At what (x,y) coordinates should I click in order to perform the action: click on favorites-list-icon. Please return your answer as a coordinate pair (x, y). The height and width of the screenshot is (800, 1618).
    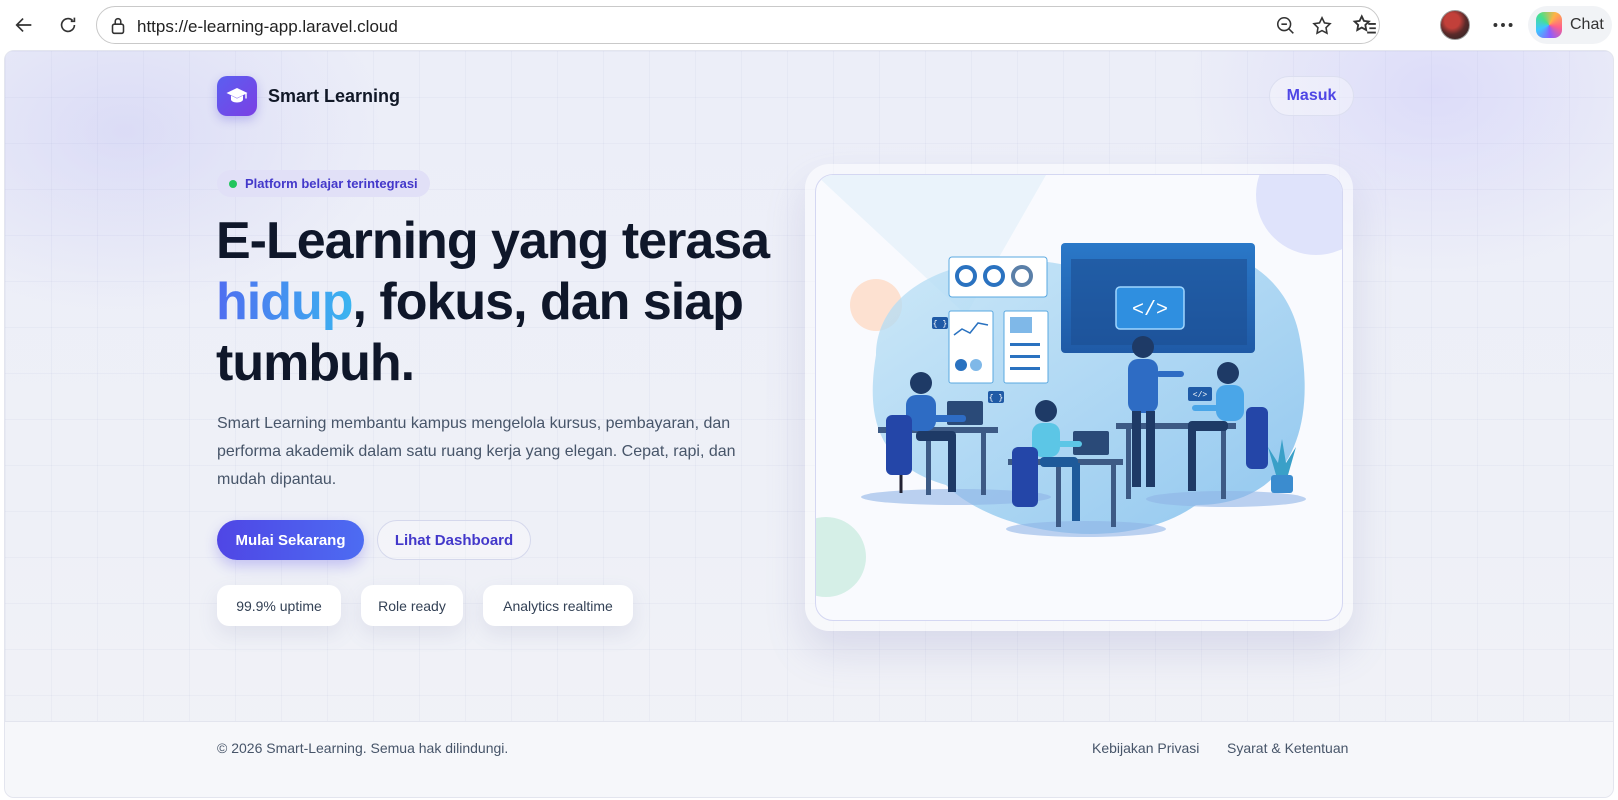
    Looking at the image, I should click on (1365, 25).